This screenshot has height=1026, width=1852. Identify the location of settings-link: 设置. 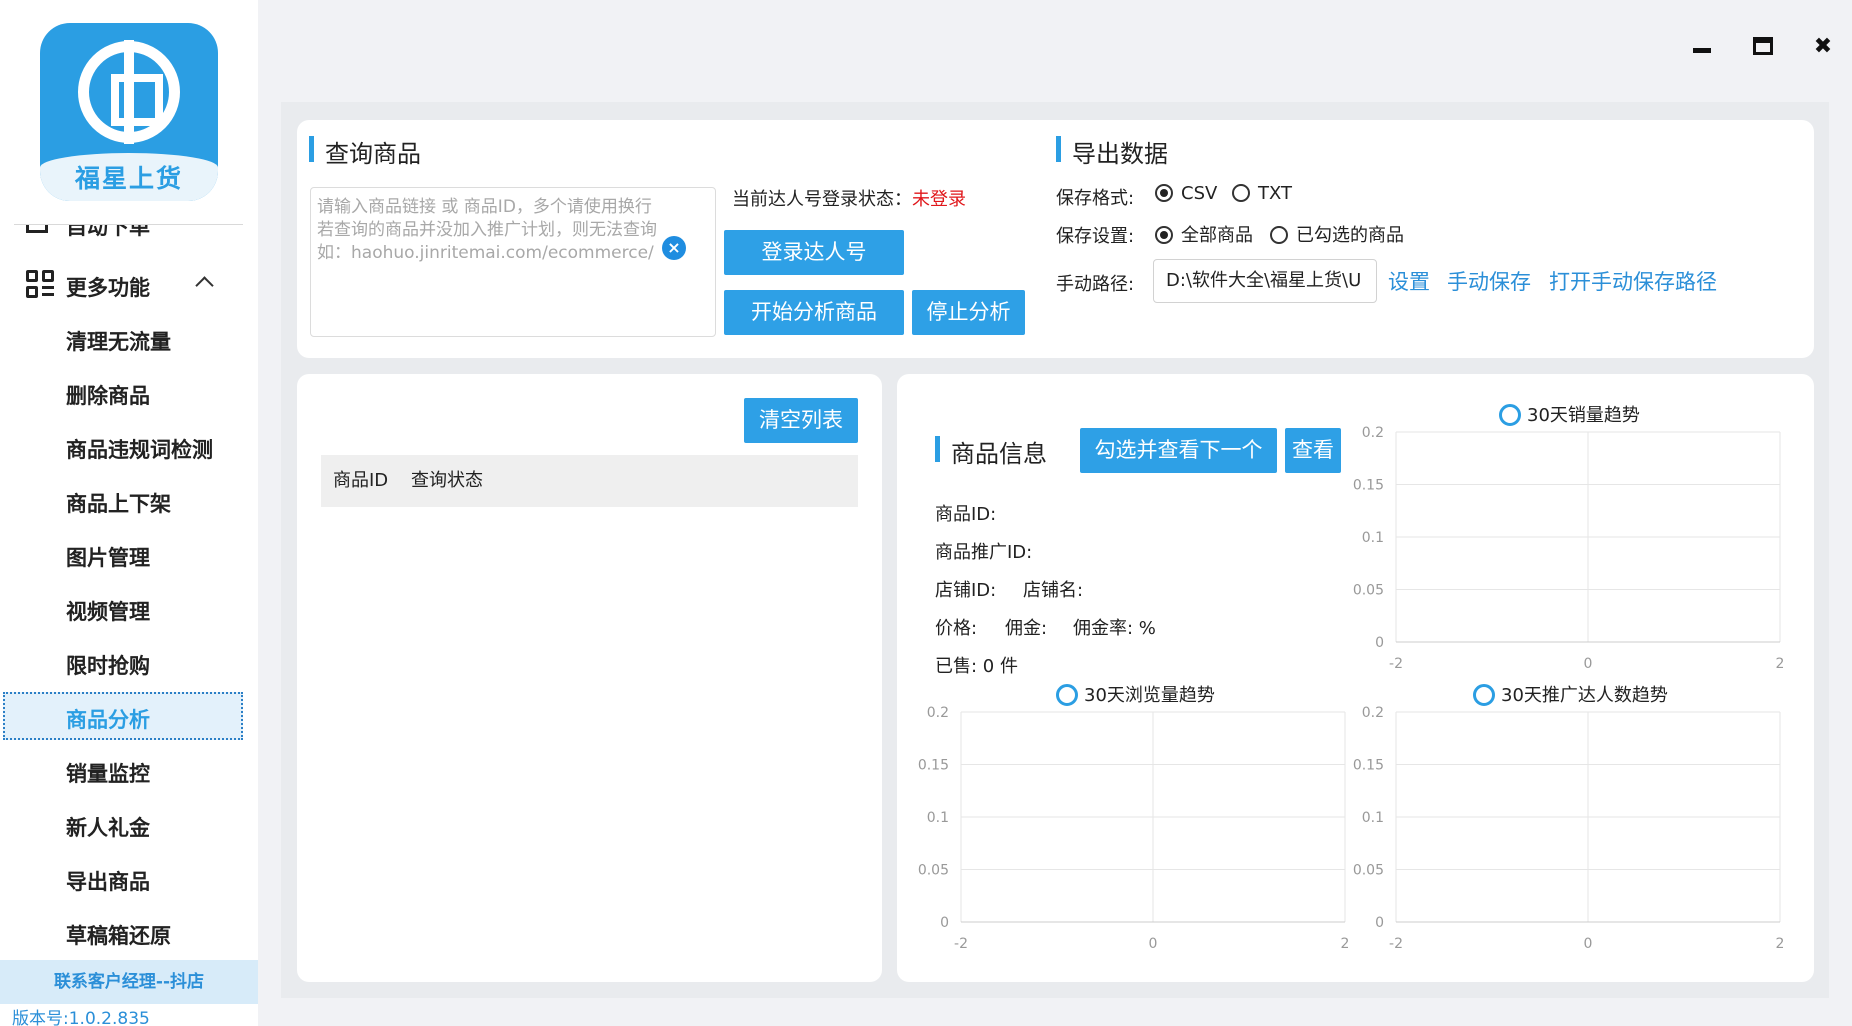
(1409, 281).